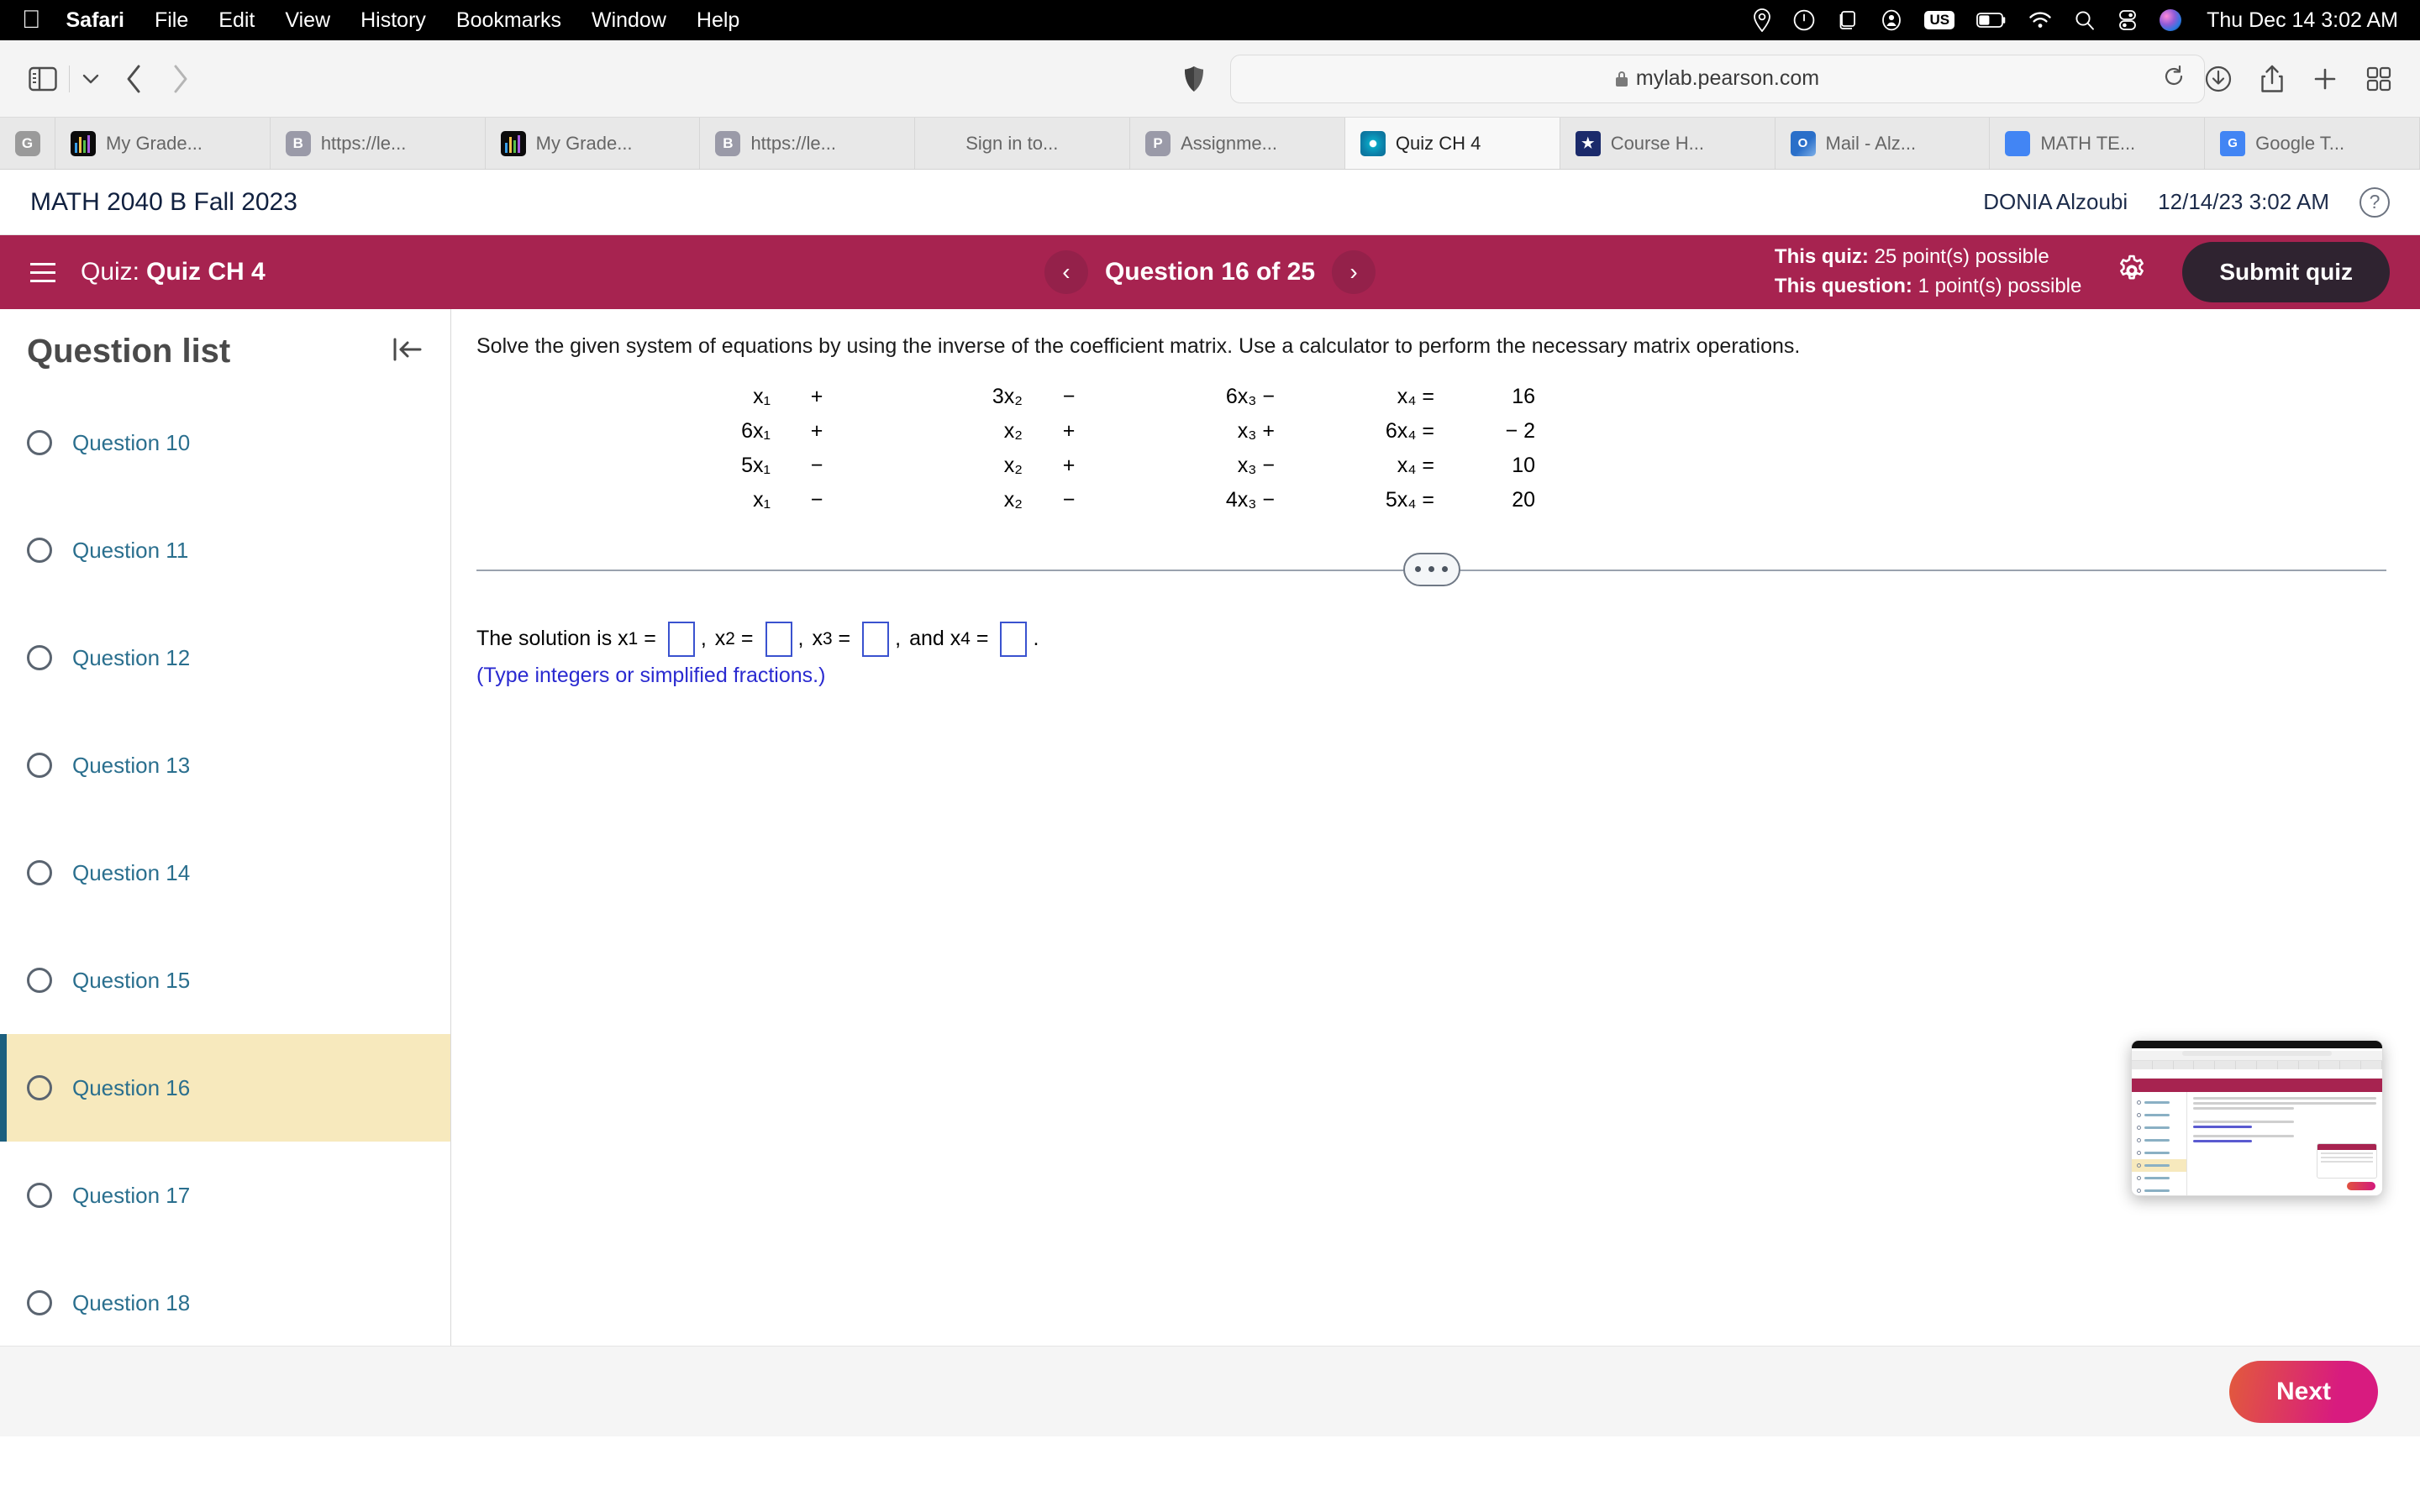  I want to click on sidebar-toggle-icon, so click(43, 79).